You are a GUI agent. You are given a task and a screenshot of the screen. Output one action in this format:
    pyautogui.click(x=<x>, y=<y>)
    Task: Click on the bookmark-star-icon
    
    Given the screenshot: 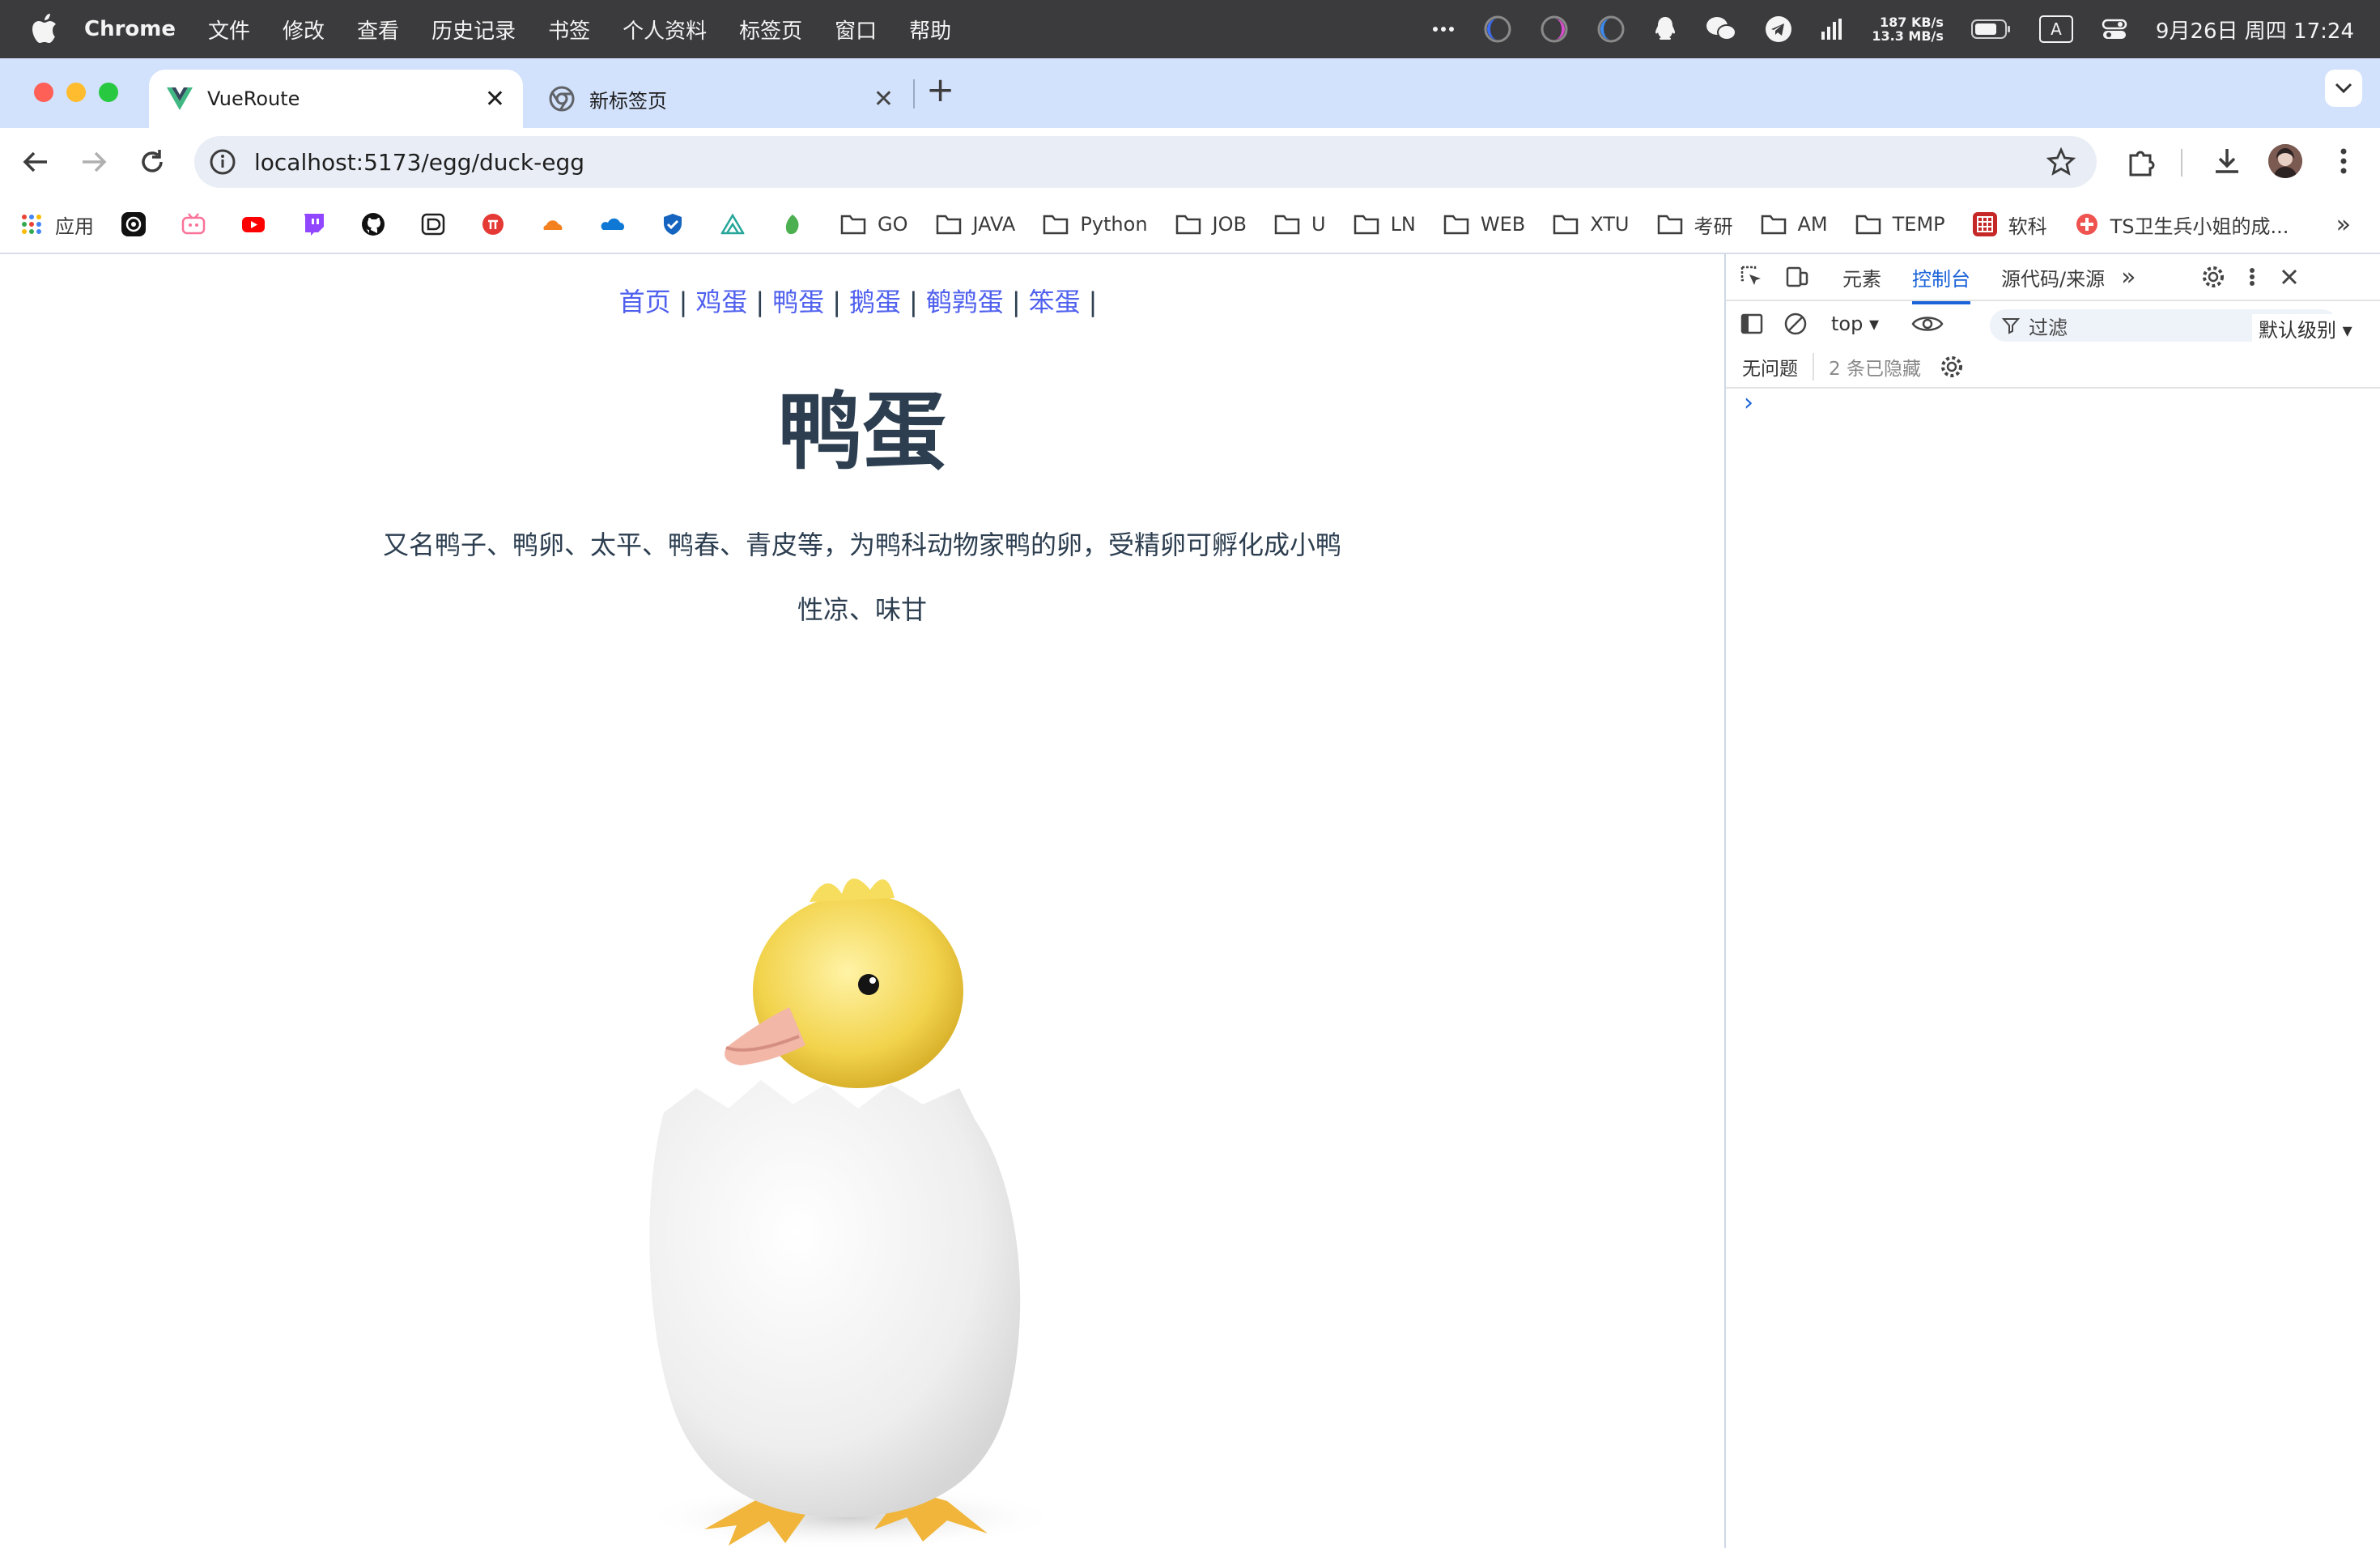 What is the action you would take?
    pyautogui.click(x=2061, y=161)
    